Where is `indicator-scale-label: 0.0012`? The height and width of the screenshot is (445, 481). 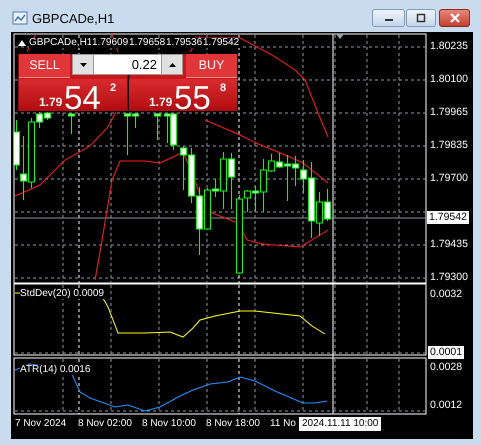 indicator-scale-label: 0.0012 is located at coordinates (446, 405).